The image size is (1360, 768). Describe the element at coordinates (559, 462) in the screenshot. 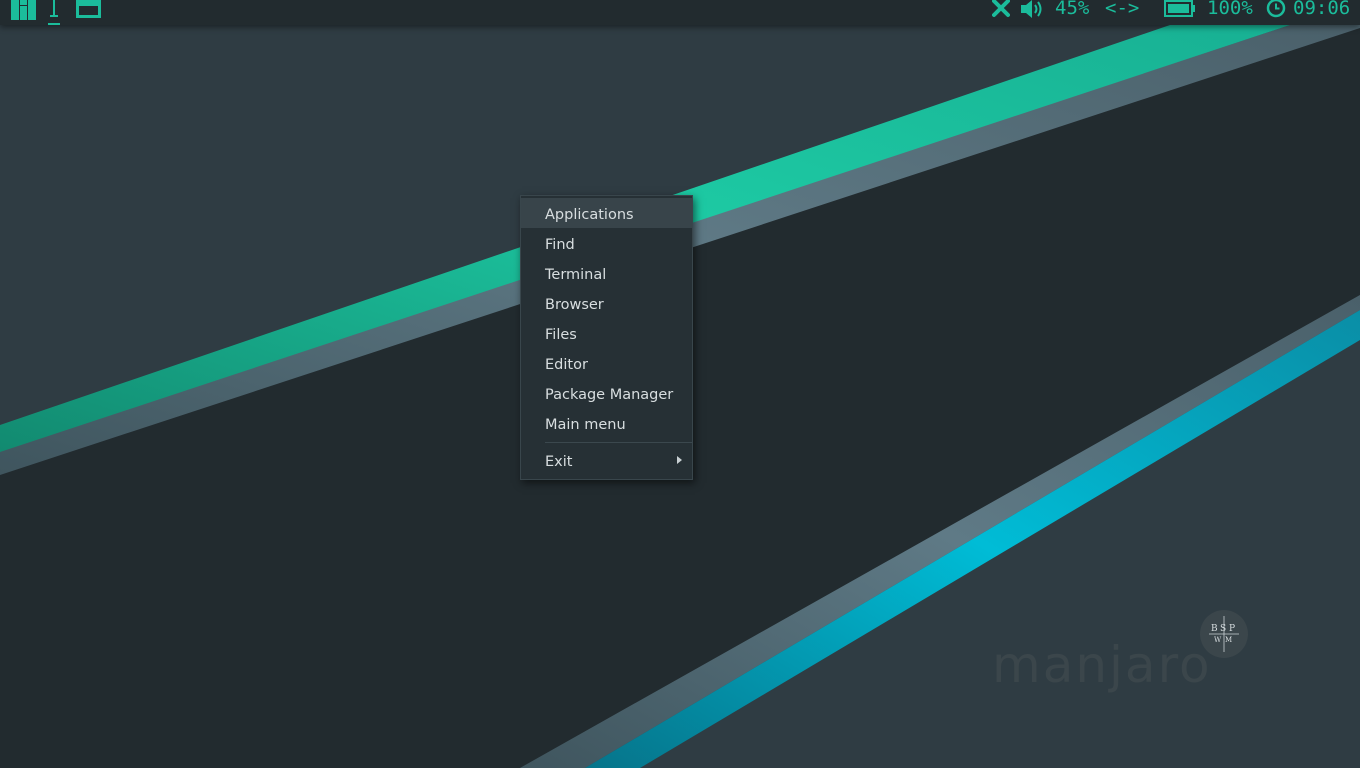

I see `menu-item-label: Exit` at that location.